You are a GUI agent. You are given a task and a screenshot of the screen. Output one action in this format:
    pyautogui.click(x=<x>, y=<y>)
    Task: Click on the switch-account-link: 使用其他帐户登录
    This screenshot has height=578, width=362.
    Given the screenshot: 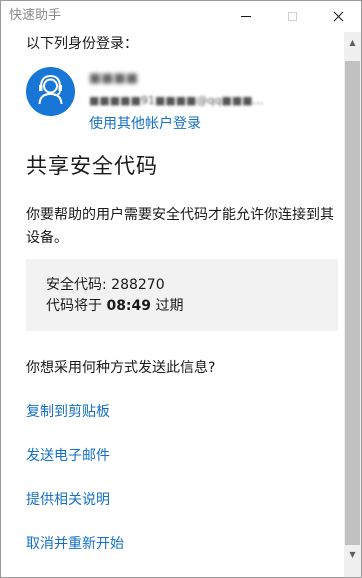 What is the action you would take?
    pyautogui.click(x=145, y=124)
    